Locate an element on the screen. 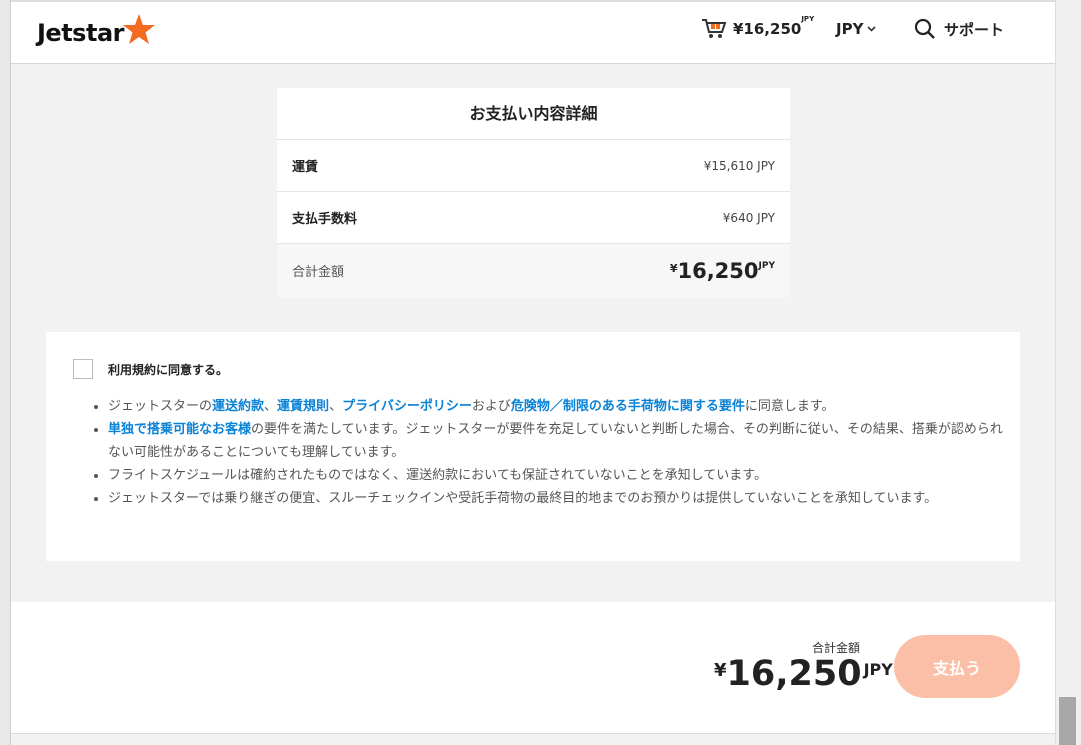 The height and width of the screenshot is (745, 1081). currency-selector: JPY is located at coordinates (856, 29).